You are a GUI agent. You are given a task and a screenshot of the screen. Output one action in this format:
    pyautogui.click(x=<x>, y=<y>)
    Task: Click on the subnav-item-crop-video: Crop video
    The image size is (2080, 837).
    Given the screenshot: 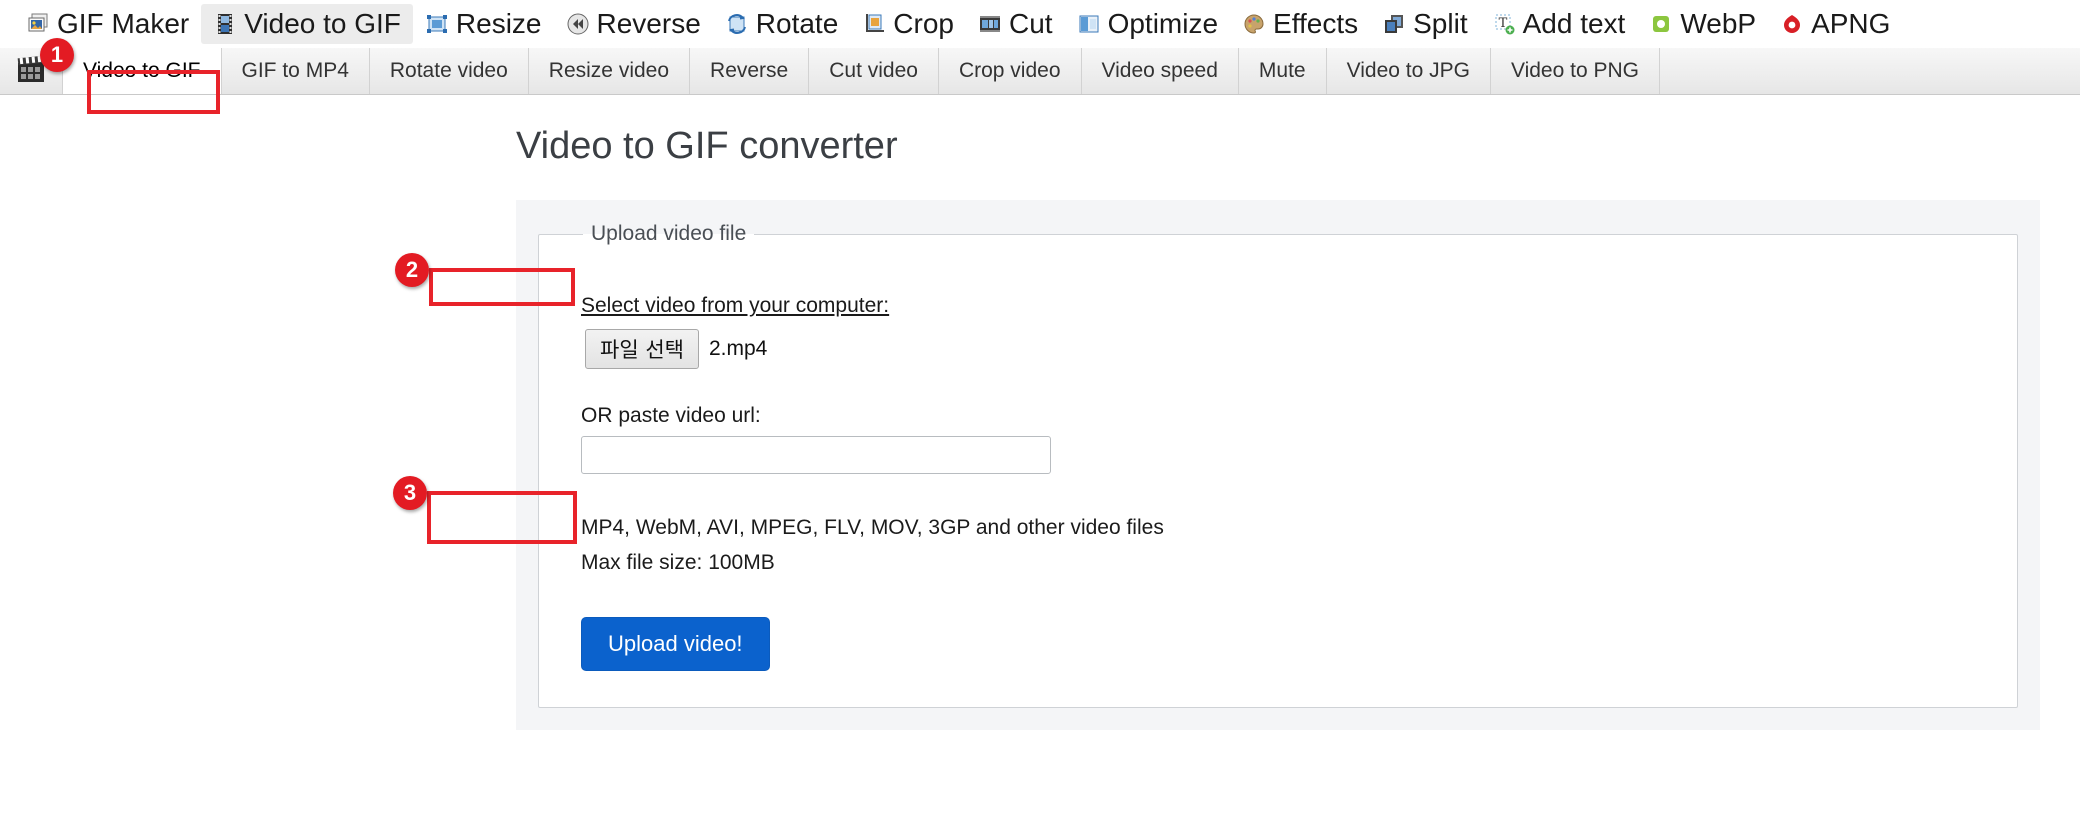 What is the action you would take?
    pyautogui.click(x=1010, y=71)
    